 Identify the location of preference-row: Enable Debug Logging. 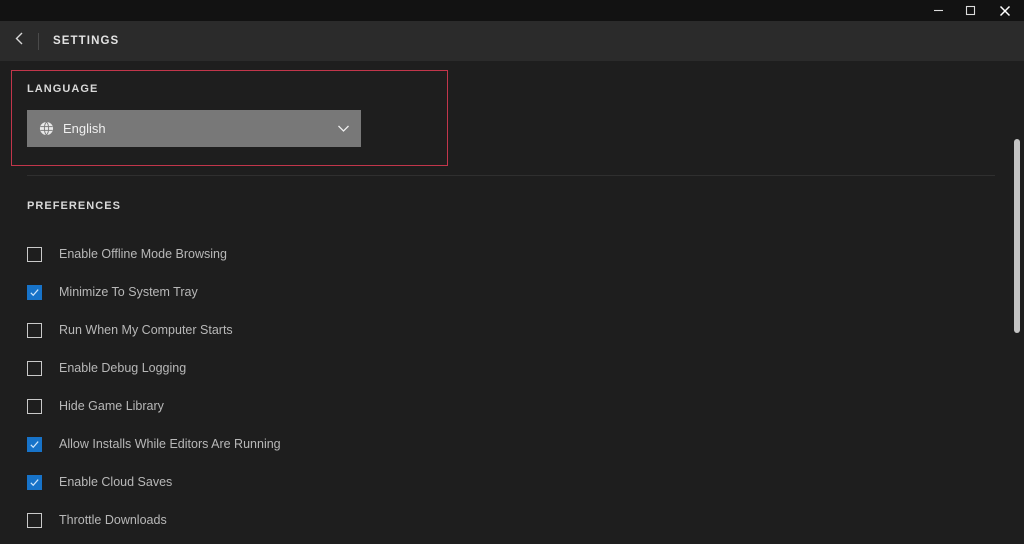
(502, 368).